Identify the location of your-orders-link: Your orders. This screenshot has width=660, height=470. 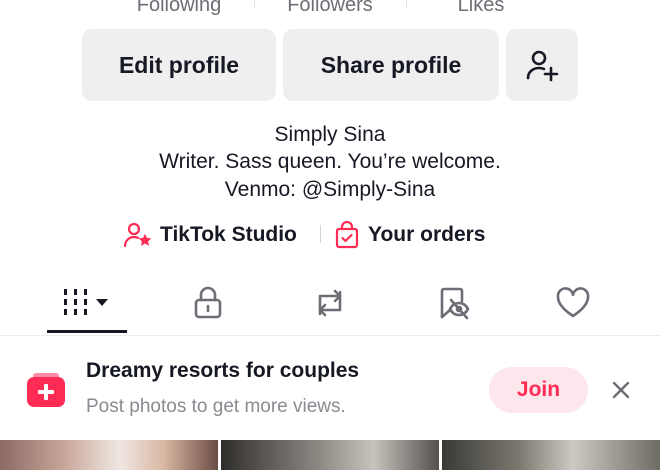
(409, 235).